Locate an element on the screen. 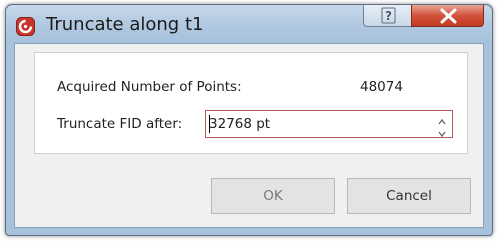 The width and height of the screenshot is (500, 242). close-button is located at coordinates (447, 16).